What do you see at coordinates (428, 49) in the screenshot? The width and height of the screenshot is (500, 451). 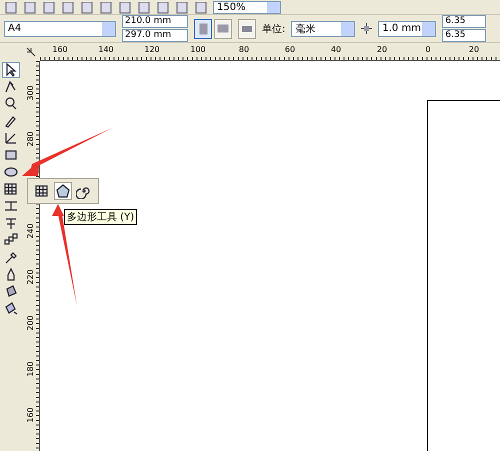 I see `ruler-label: 0` at bounding box center [428, 49].